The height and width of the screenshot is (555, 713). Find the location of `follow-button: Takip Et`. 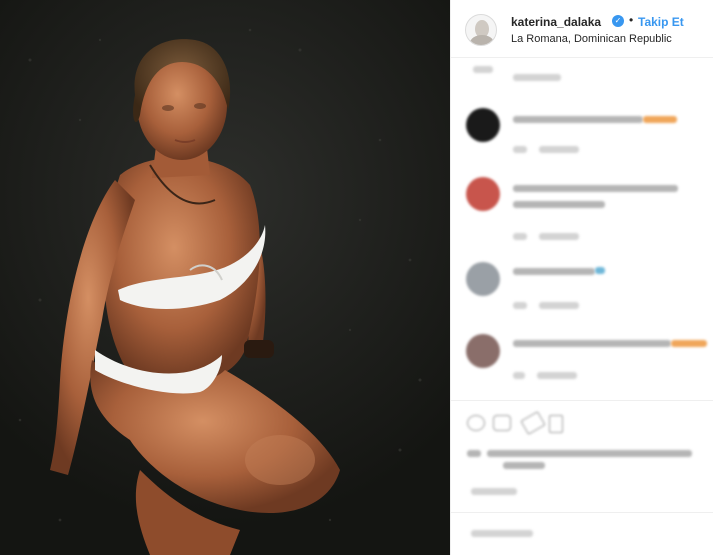

follow-button: Takip Et is located at coordinates (661, 22).